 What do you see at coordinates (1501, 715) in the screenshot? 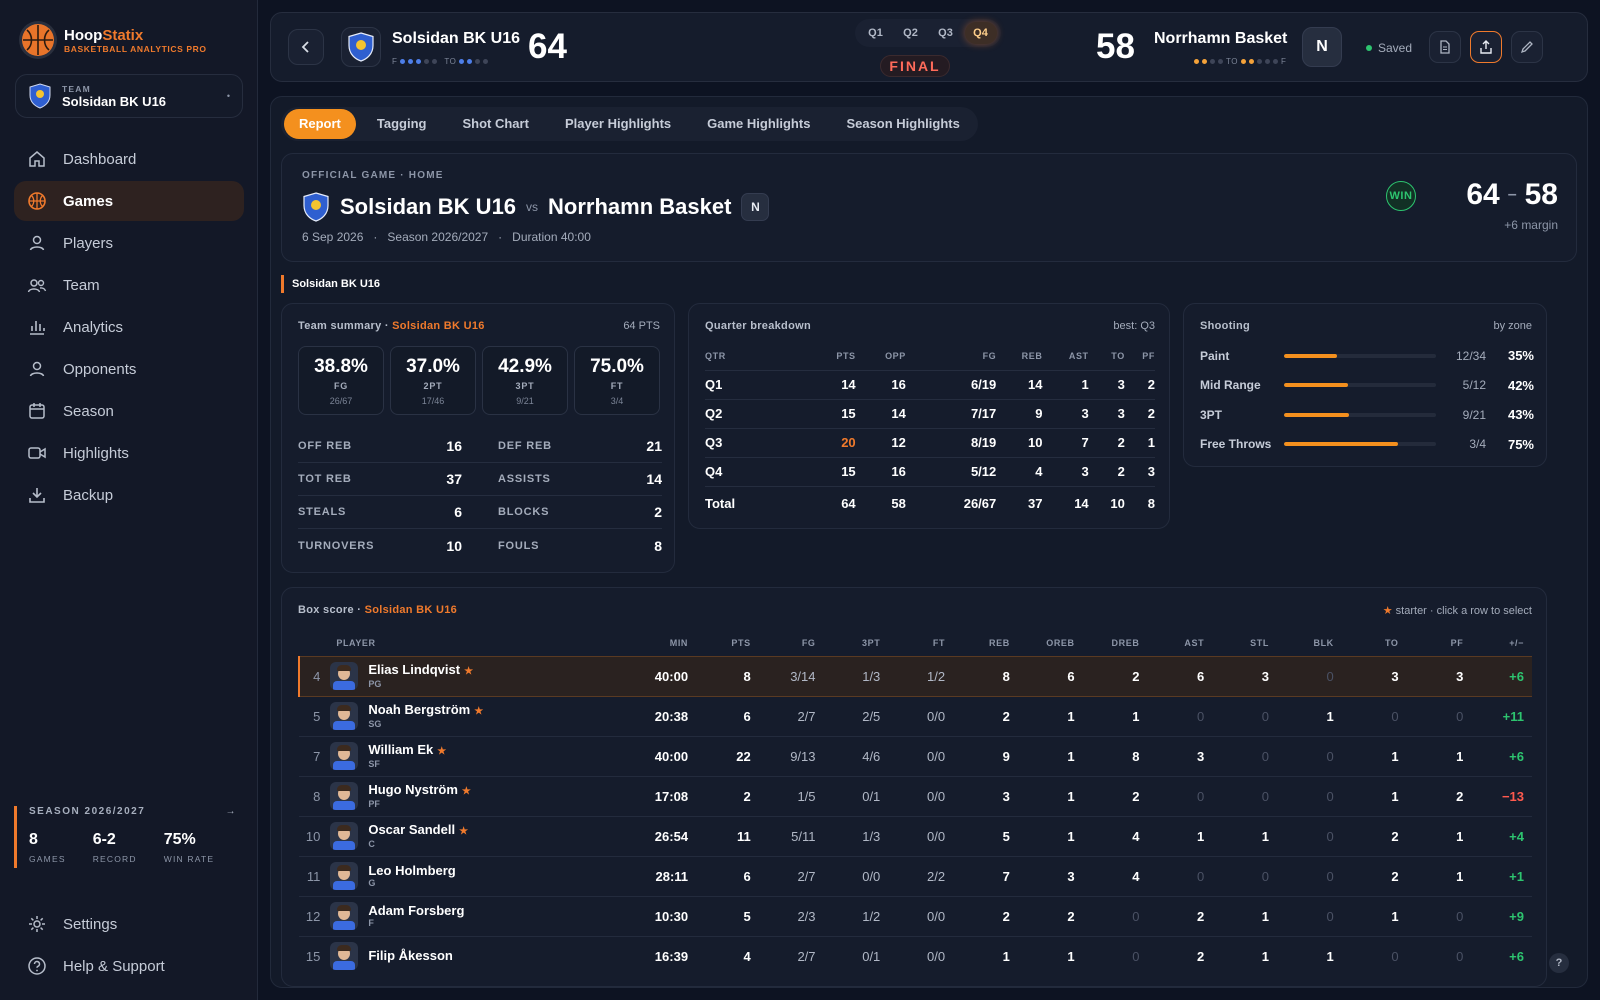
I see `stat-cell: +11` at bounding box center [1501, 715].